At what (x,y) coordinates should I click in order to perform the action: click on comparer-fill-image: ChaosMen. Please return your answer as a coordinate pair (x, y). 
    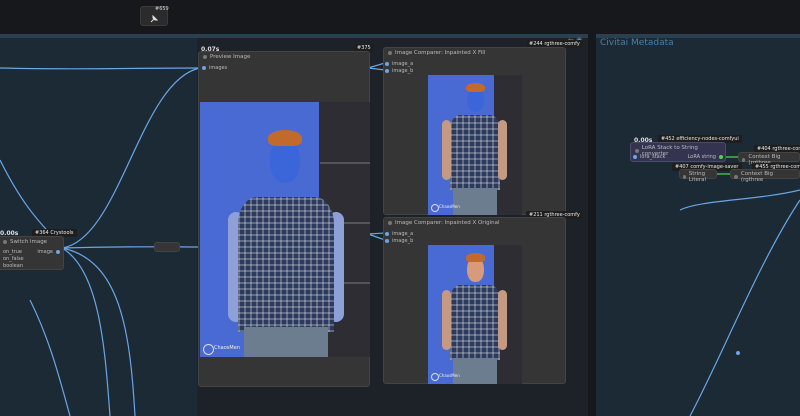
    Looking at the image, I should click on (475, 145).